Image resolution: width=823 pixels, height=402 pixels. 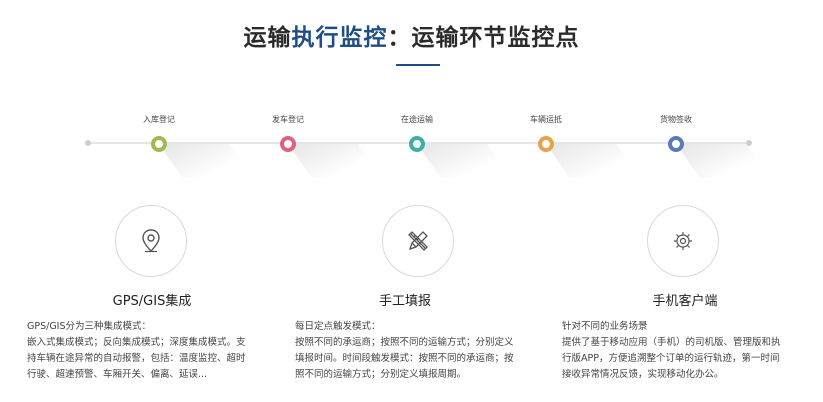 I want to click on location-pin-icon, so click(x=151, y=241).